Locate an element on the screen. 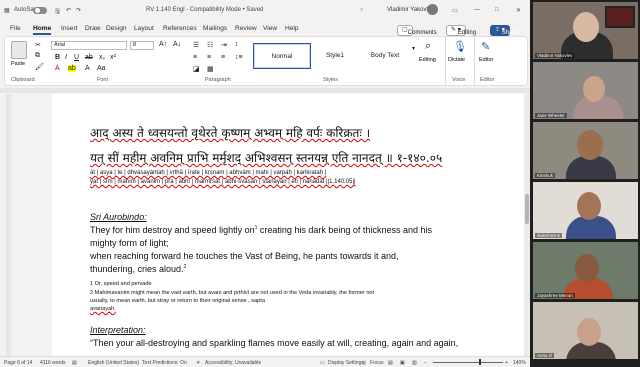 The image size is (640, 367). tab-review: Review is located at coordinates (246, 28).